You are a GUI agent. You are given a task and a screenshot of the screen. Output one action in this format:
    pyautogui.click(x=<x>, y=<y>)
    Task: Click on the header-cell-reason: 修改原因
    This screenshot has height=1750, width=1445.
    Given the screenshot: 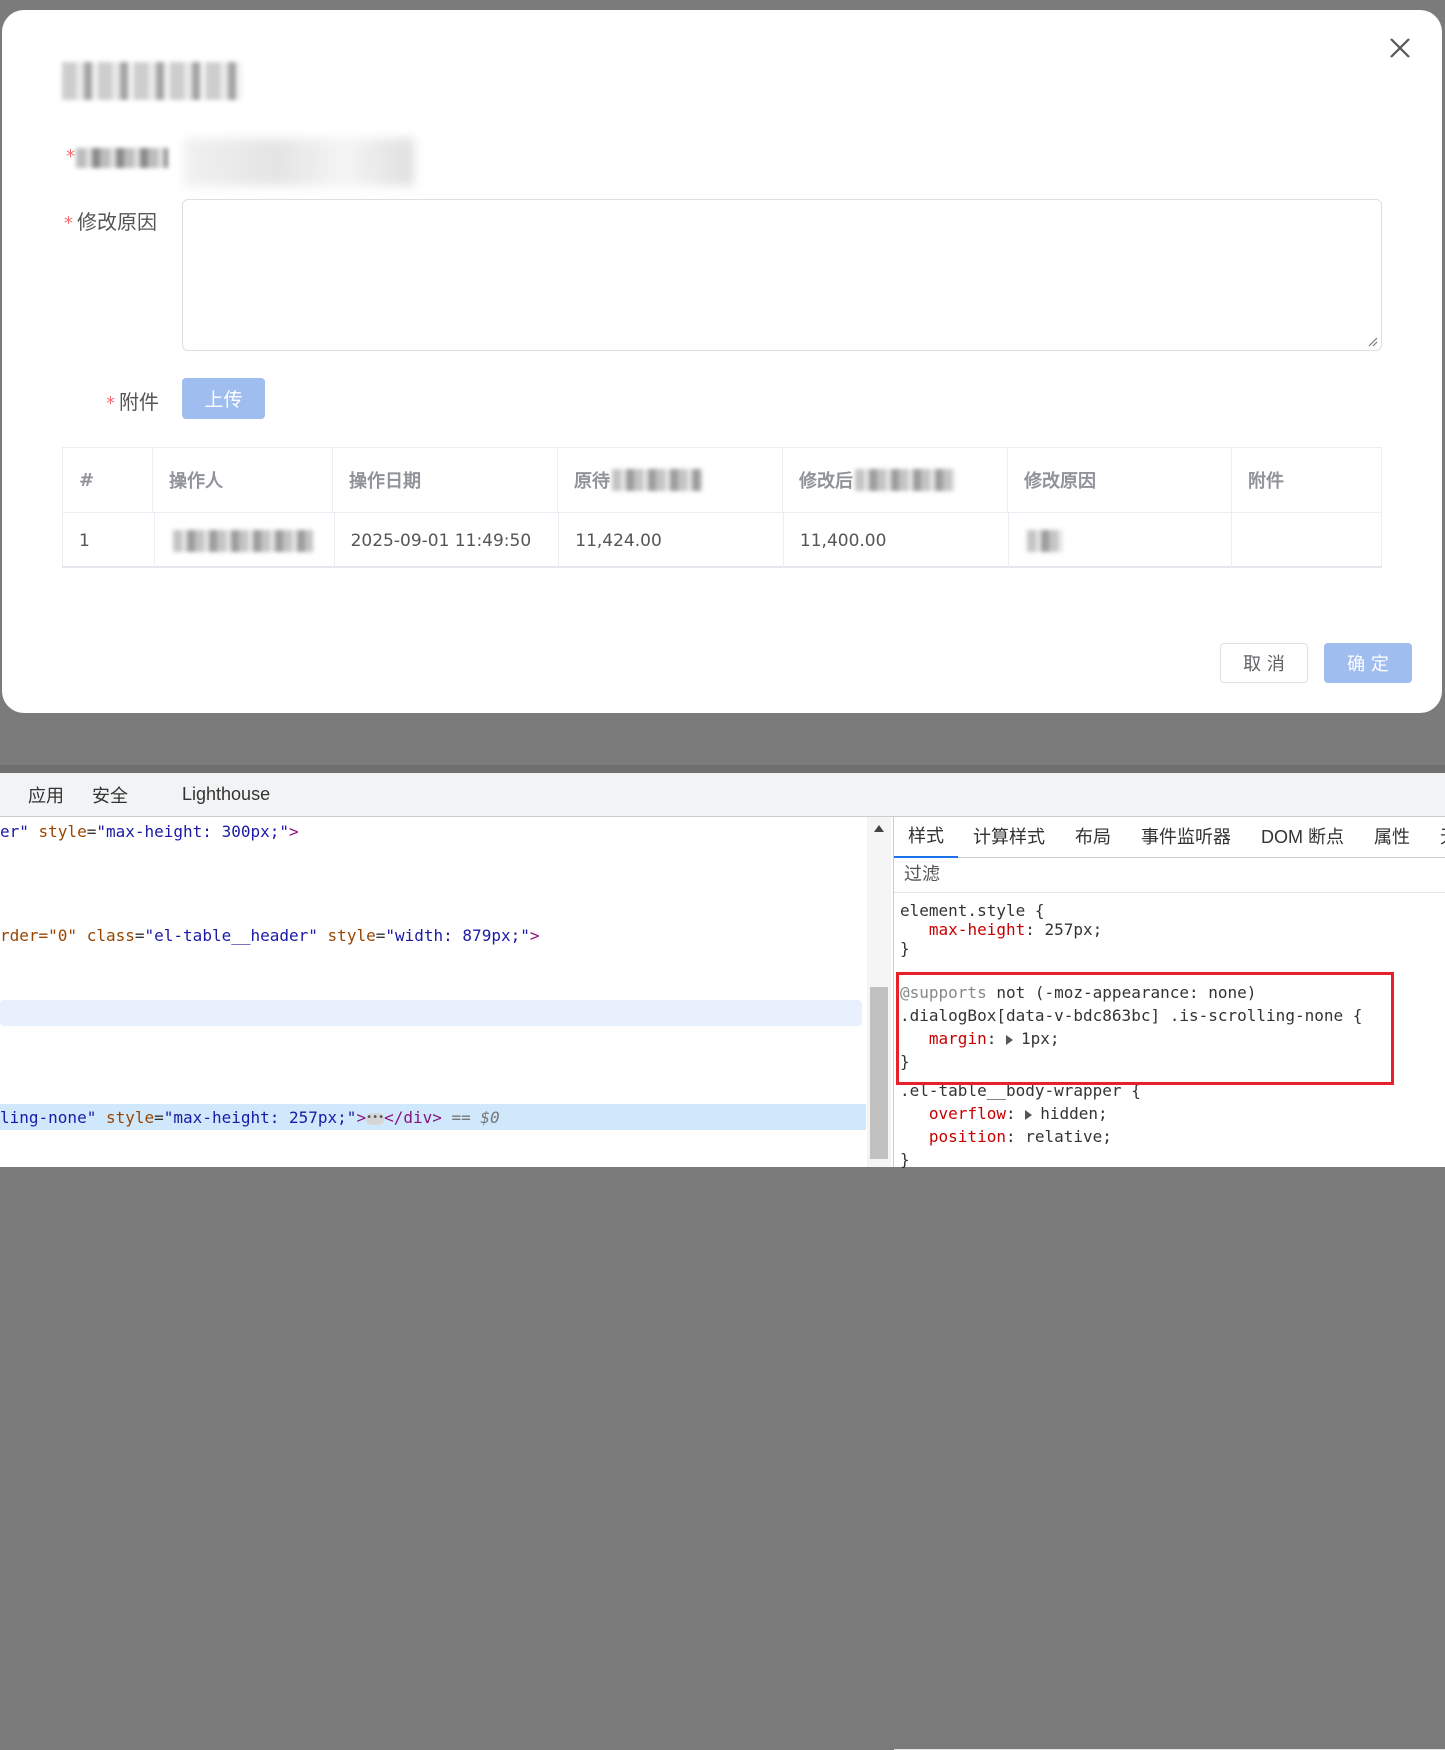 What is the action you would take?
    pyautogui.click(x=1120, y=480)
    